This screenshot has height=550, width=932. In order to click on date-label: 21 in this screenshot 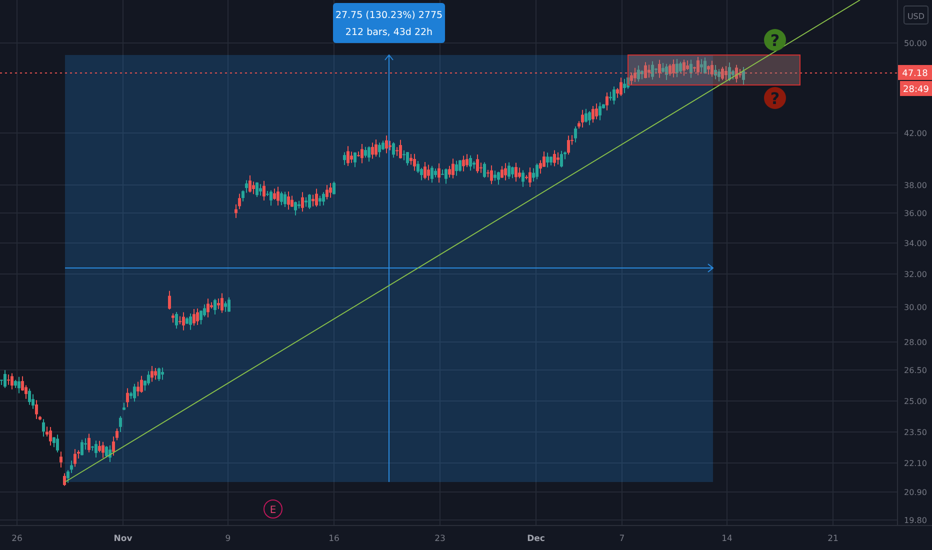, I will do `click(833, 539)`.